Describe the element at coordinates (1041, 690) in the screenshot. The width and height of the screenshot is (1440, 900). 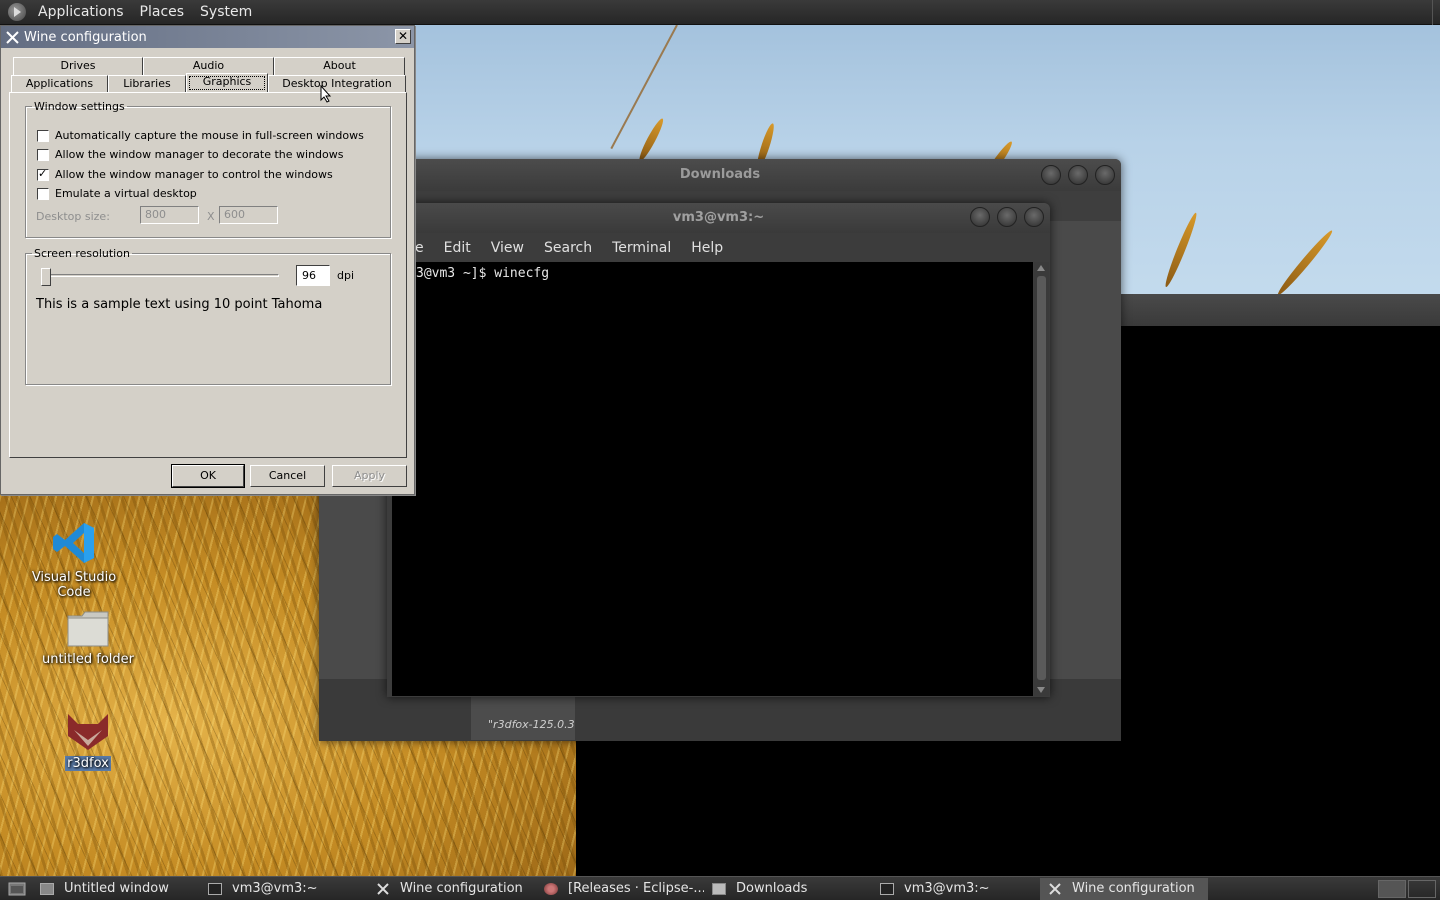
I see `scroll-down-icon` at that location.